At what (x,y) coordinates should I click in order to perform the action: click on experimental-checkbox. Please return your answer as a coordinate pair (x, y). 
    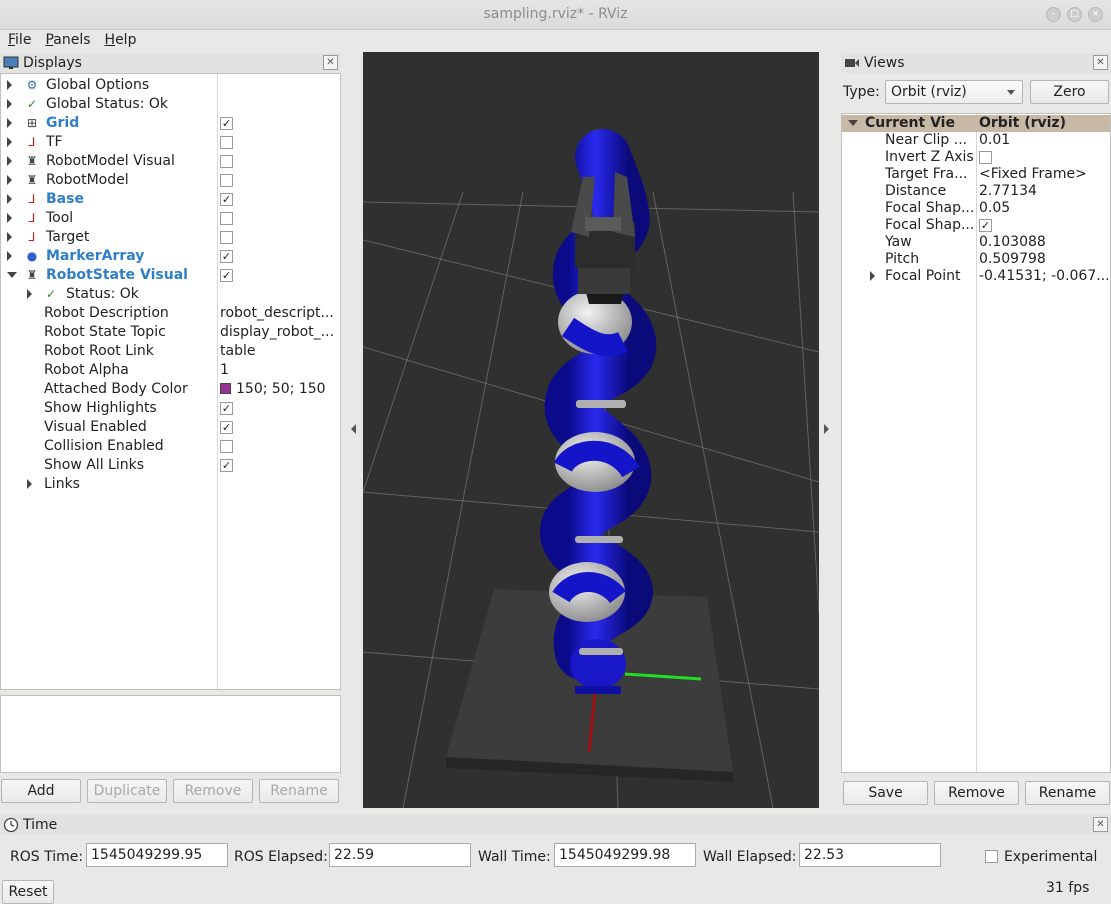
    Looking at the image, I should click on (991, 856).